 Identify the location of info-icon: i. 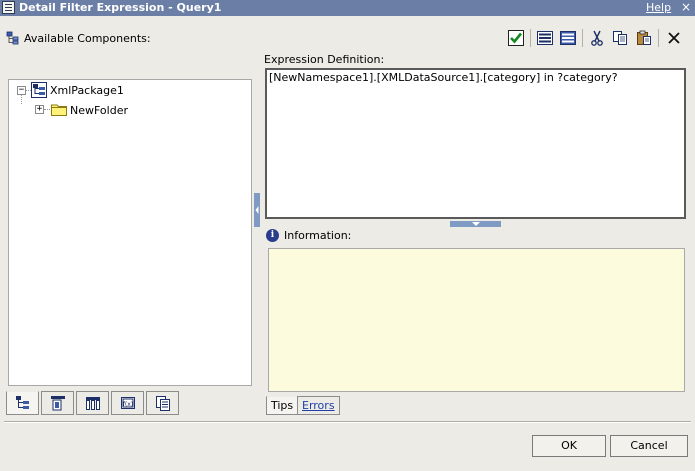
(272, 235).